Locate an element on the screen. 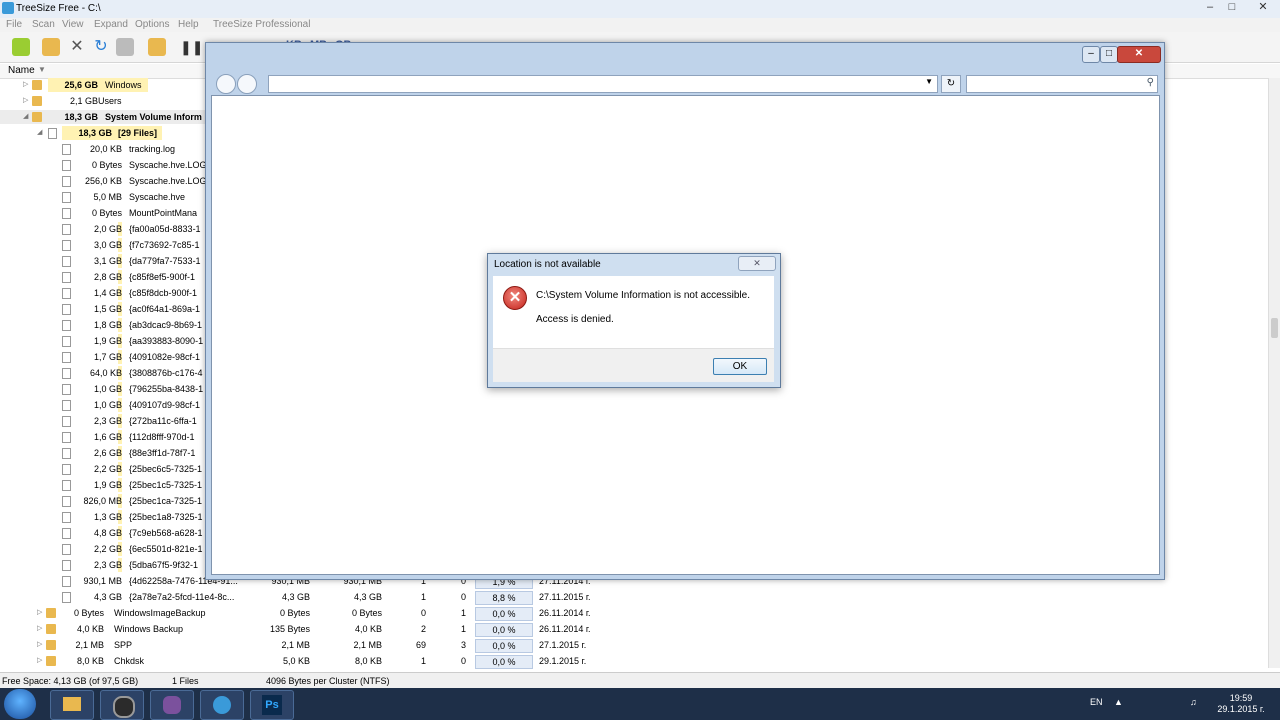 The height and width of the screenshot is (720, 1280). menu-help: Help is located at coordinates (188, 24).